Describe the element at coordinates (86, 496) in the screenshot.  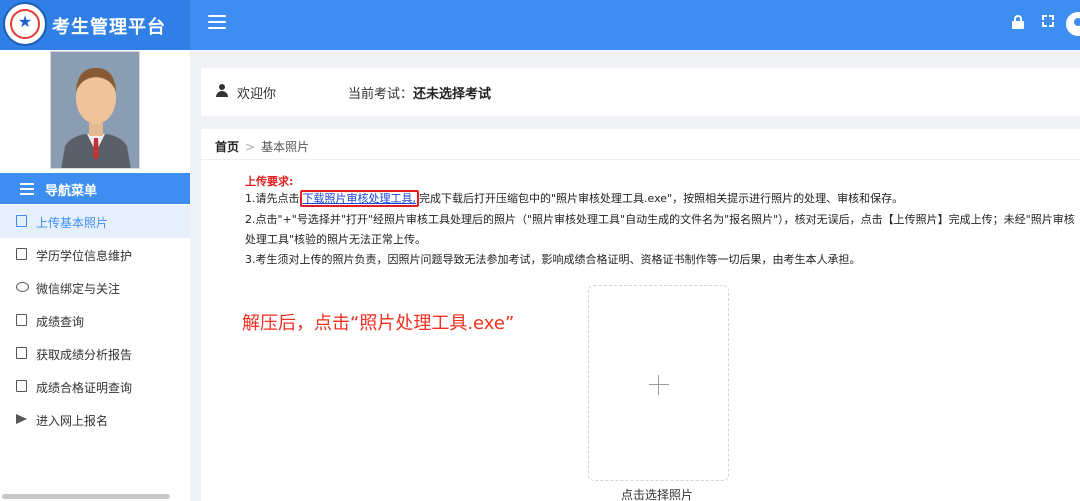
I see `sidebar-scrollbar` at that location.